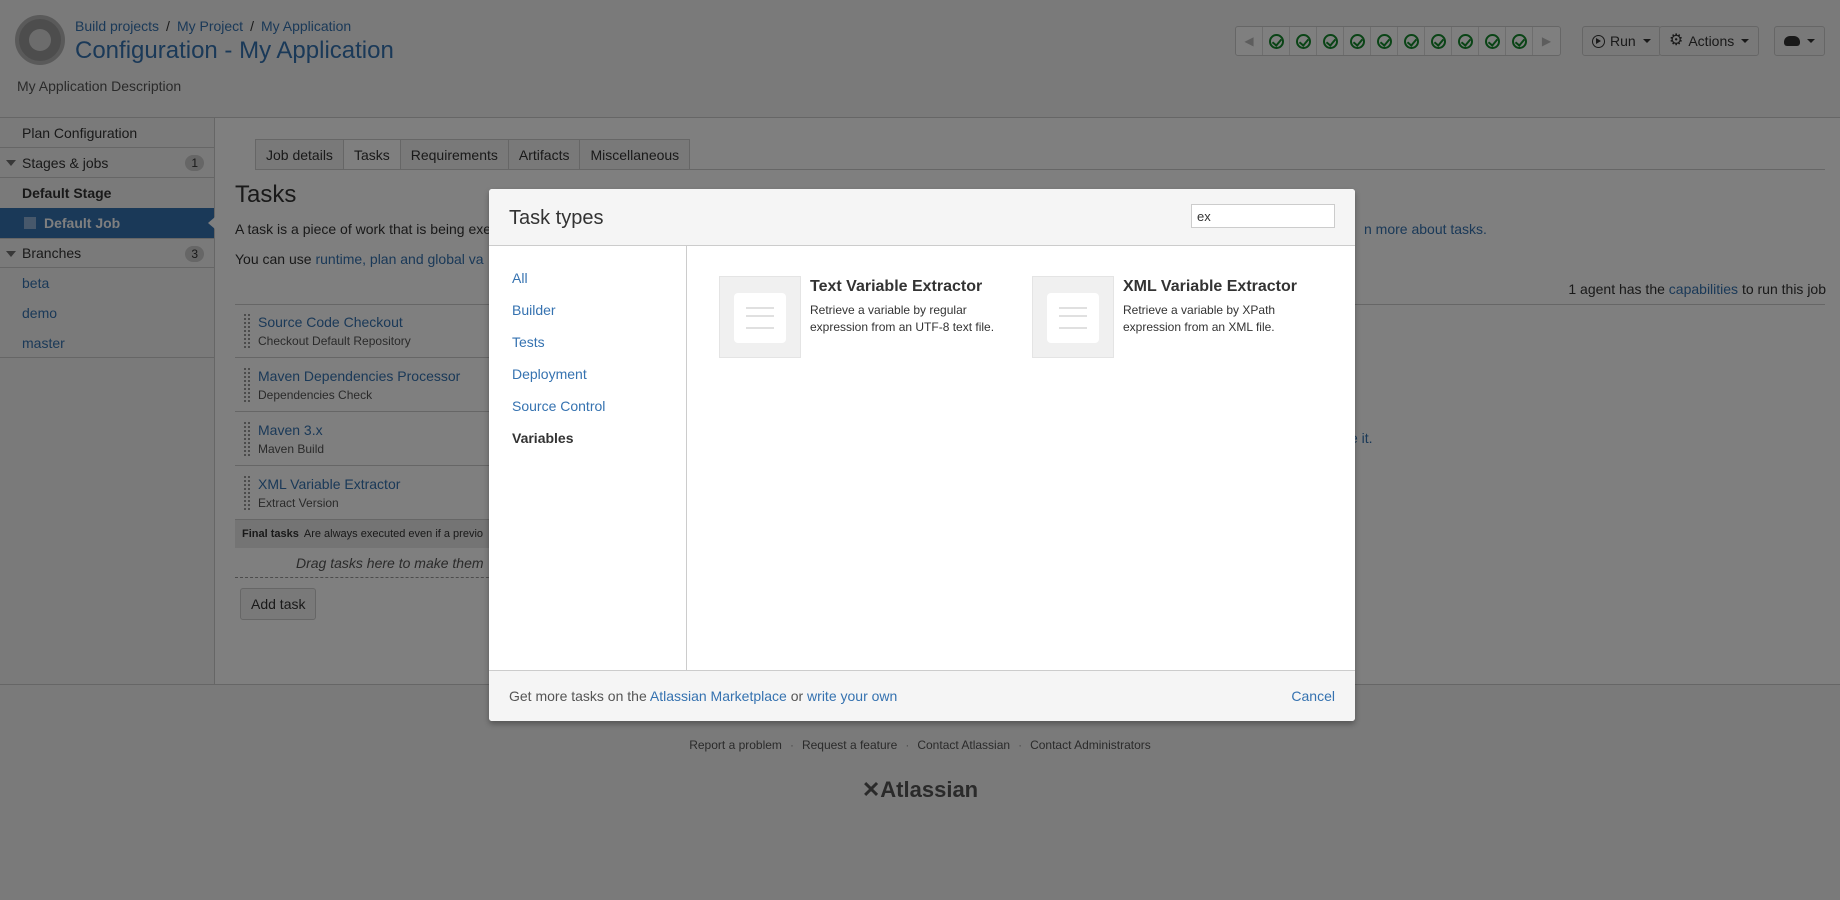 This screenshot has width=1840, height=900. Describe the element at coordinates (852, 696) in the screenshot. I see `write-your-own-link: write your own` at that location.